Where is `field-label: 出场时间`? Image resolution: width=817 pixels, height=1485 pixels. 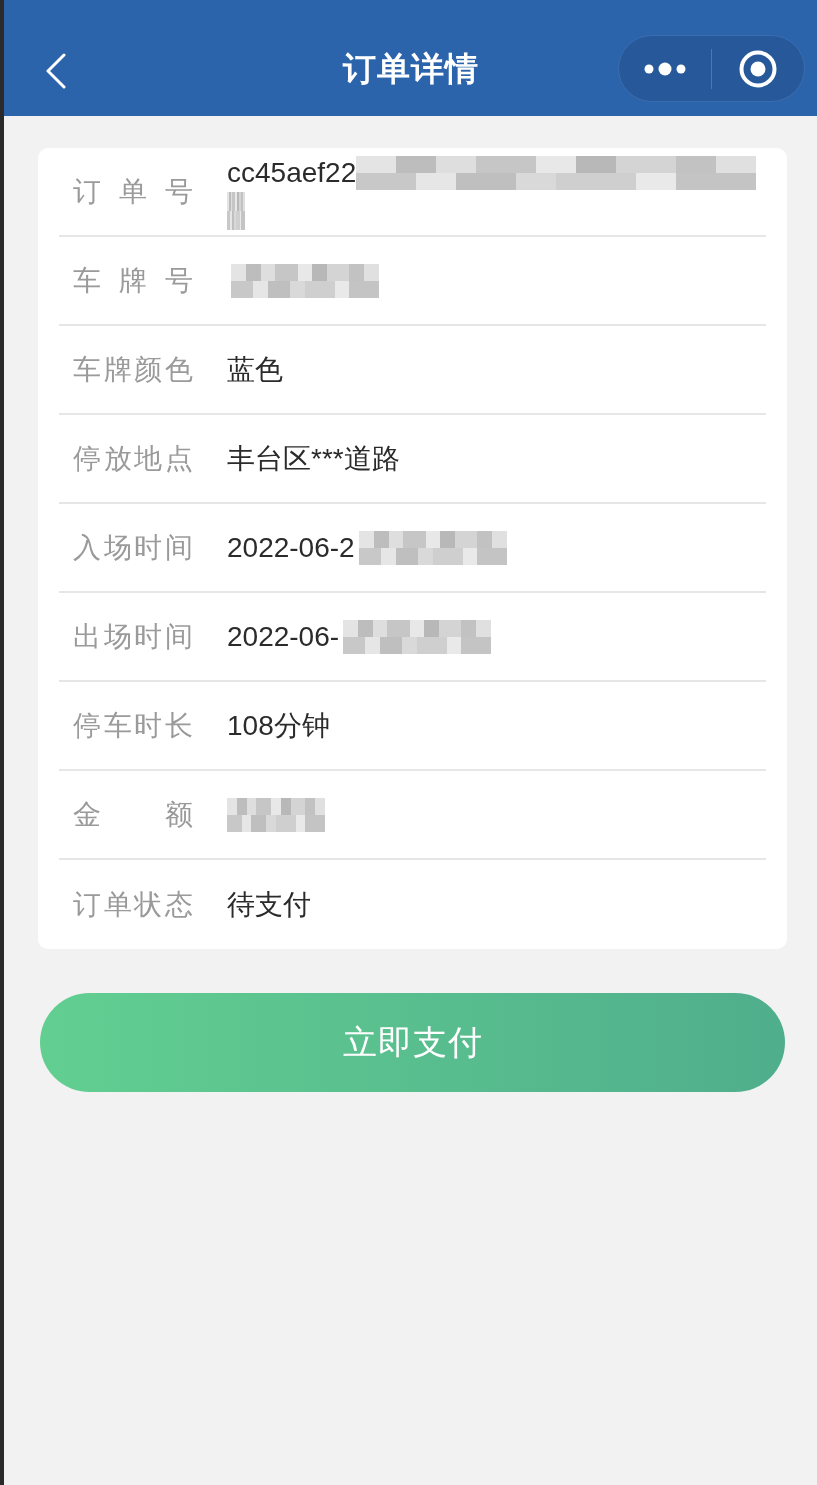
field-label: 出场时间 is located at coordinates (133, 636).